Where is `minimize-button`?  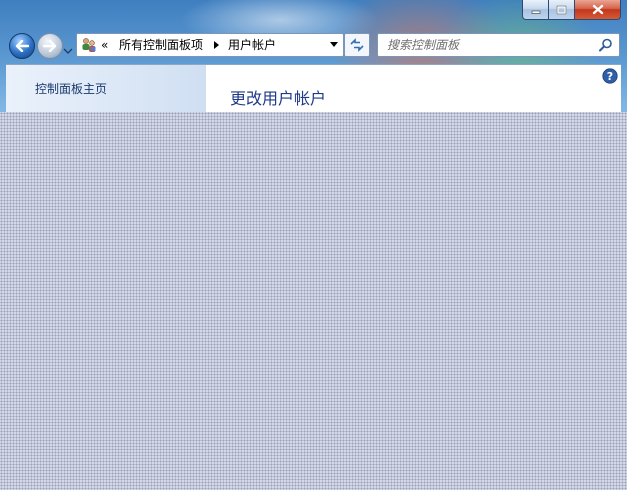
minimize-button is located at coordinates (535, 10).